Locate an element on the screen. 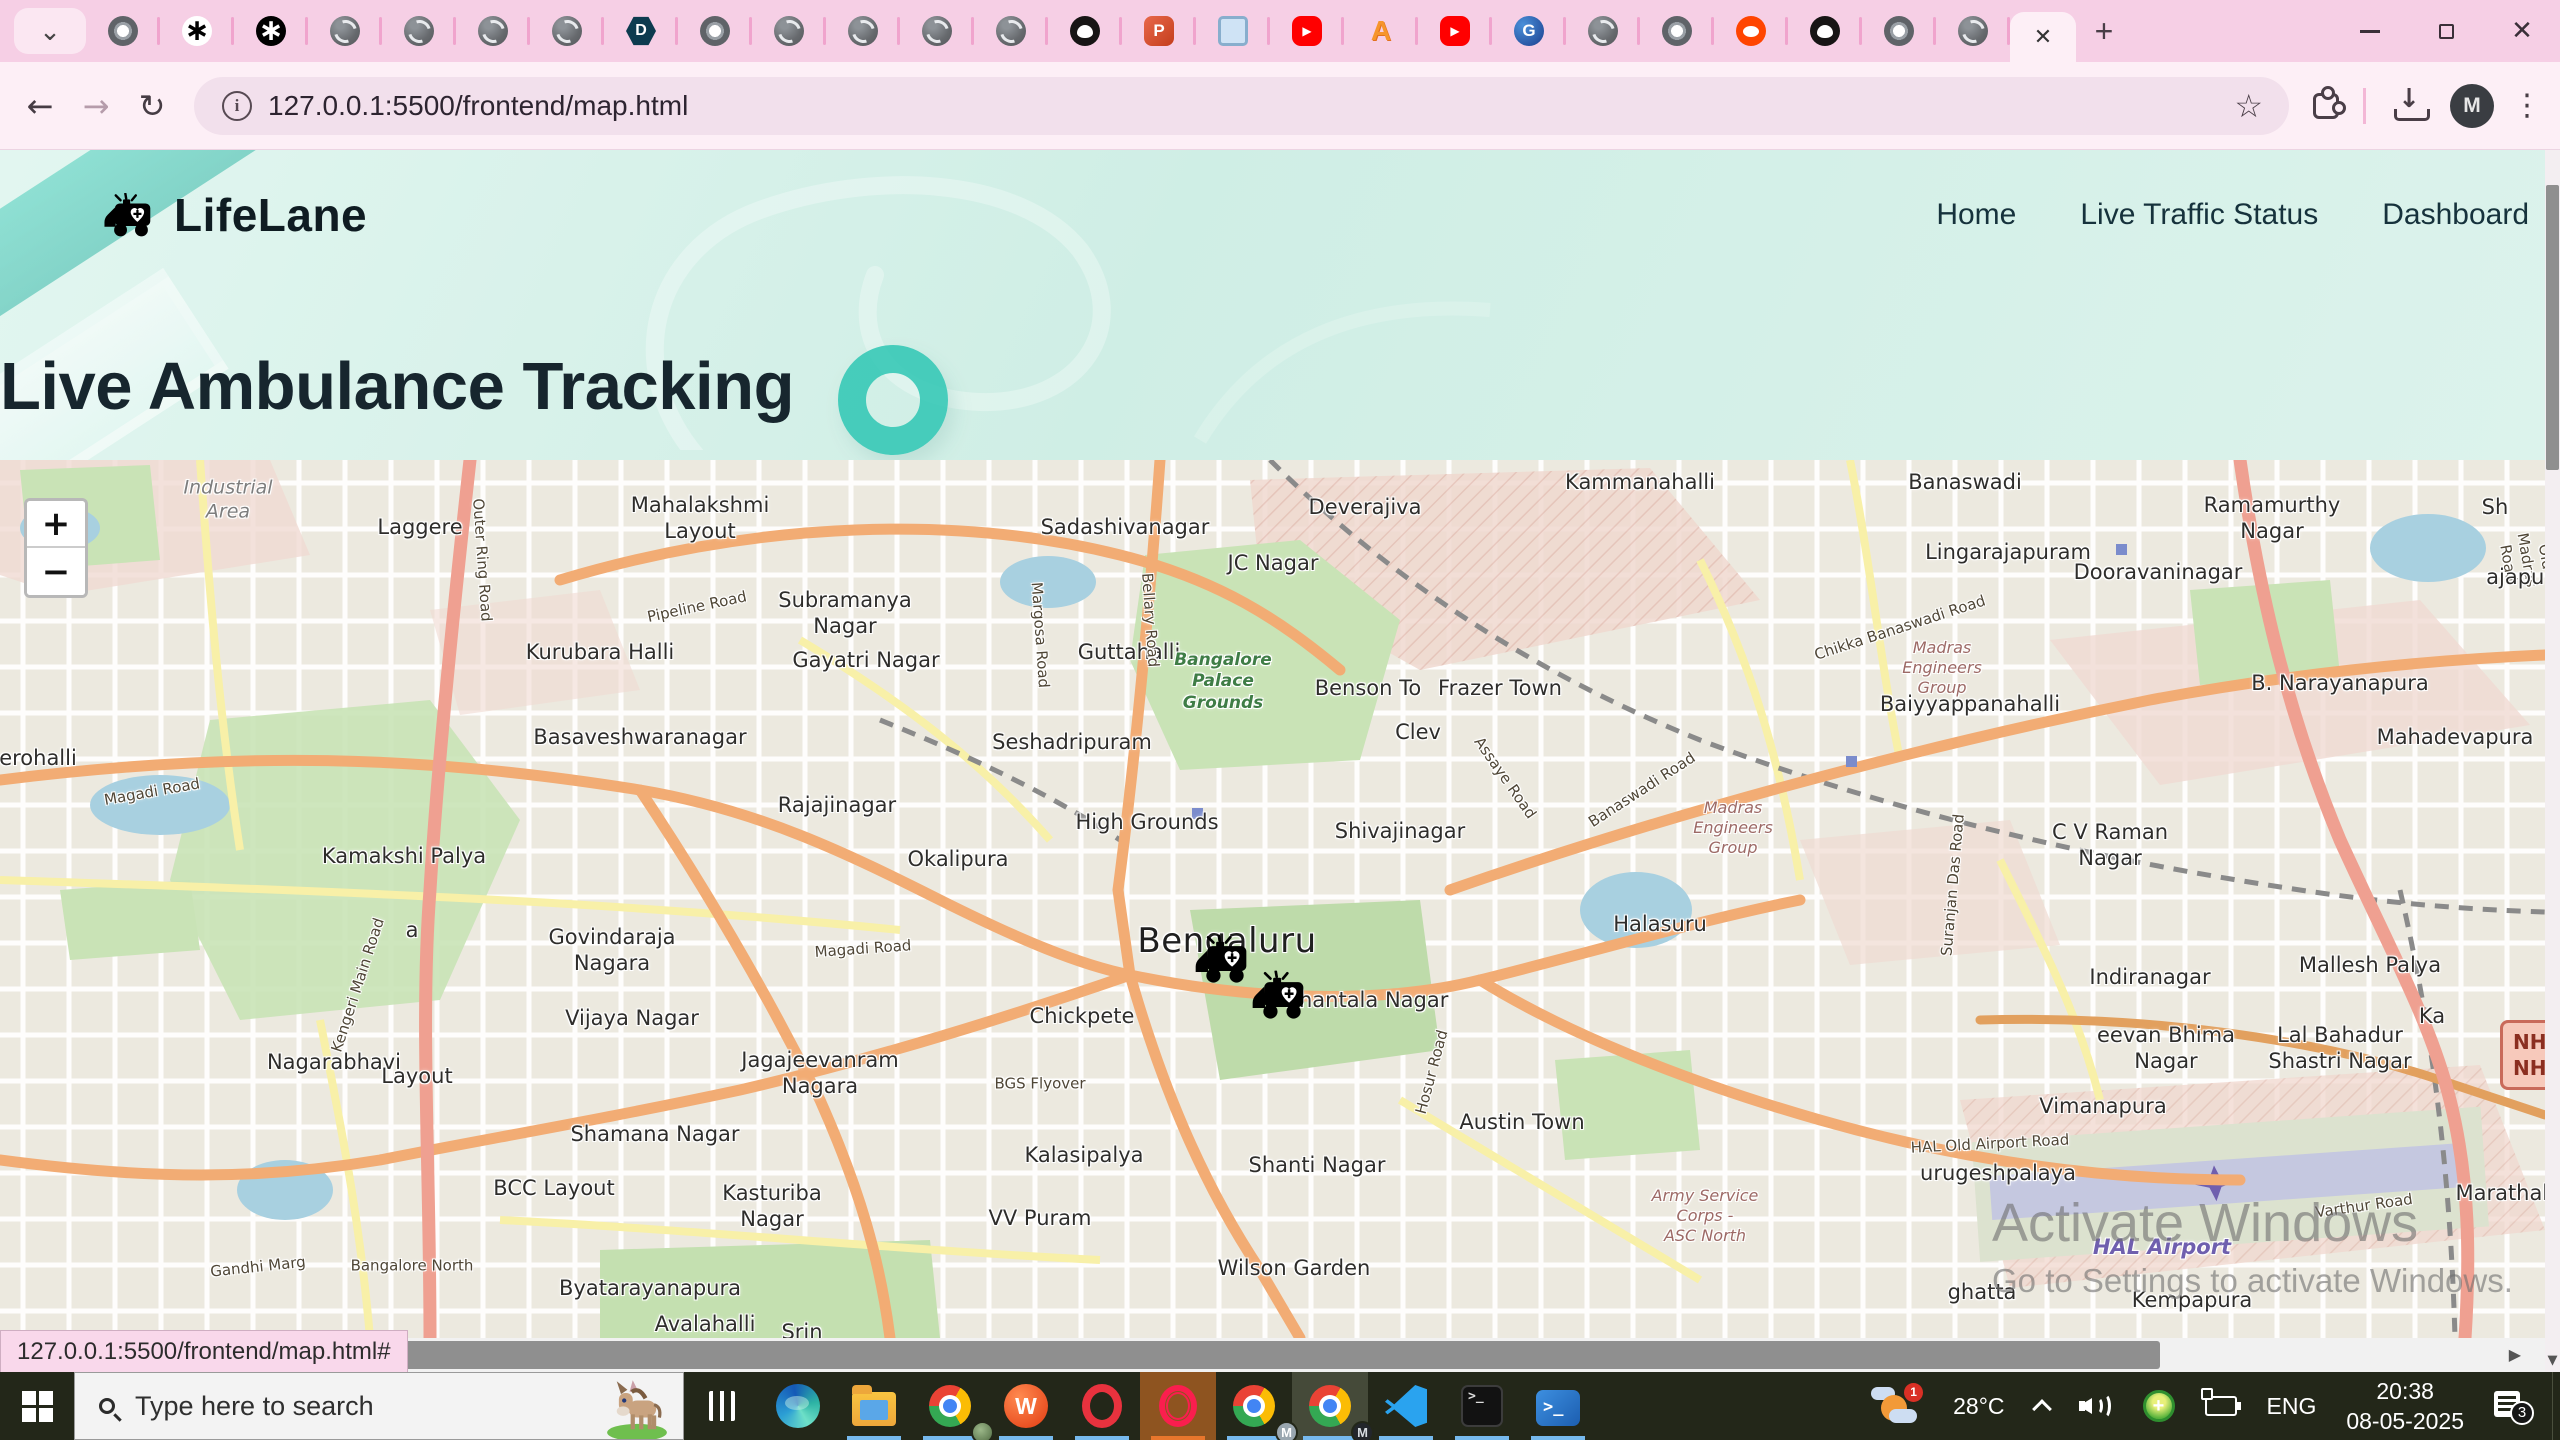 The image size is (2560, 1440). browser-menu-icon: ⋮ is located at coordinates (2527, 105).